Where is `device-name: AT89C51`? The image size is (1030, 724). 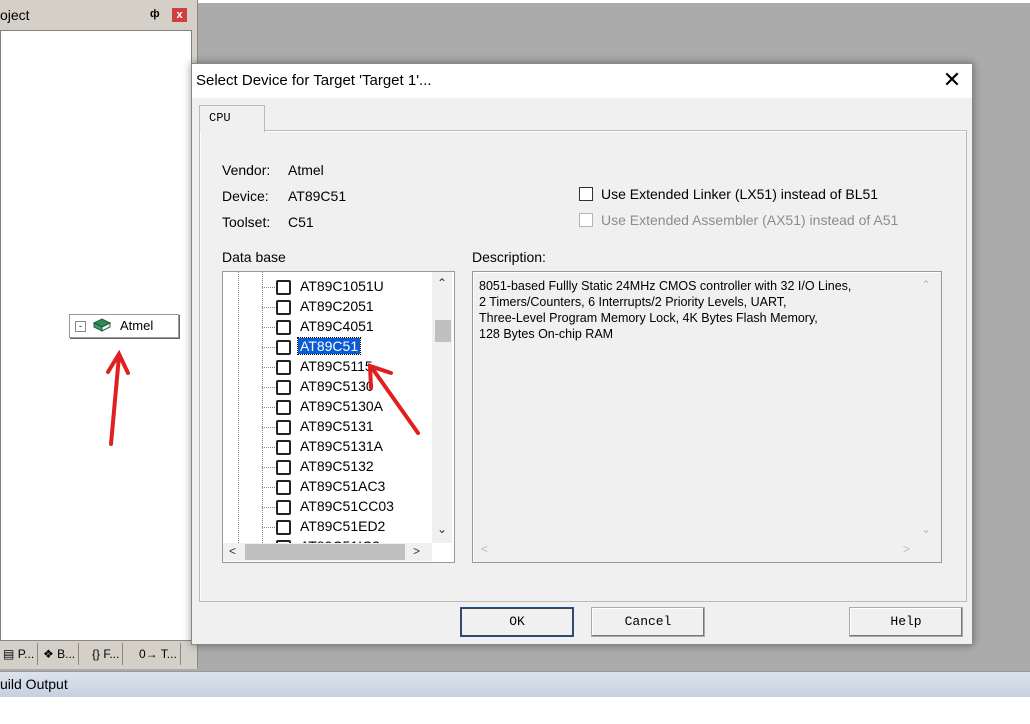 device-name: AT89C51 is located at coordinates (329, 346).